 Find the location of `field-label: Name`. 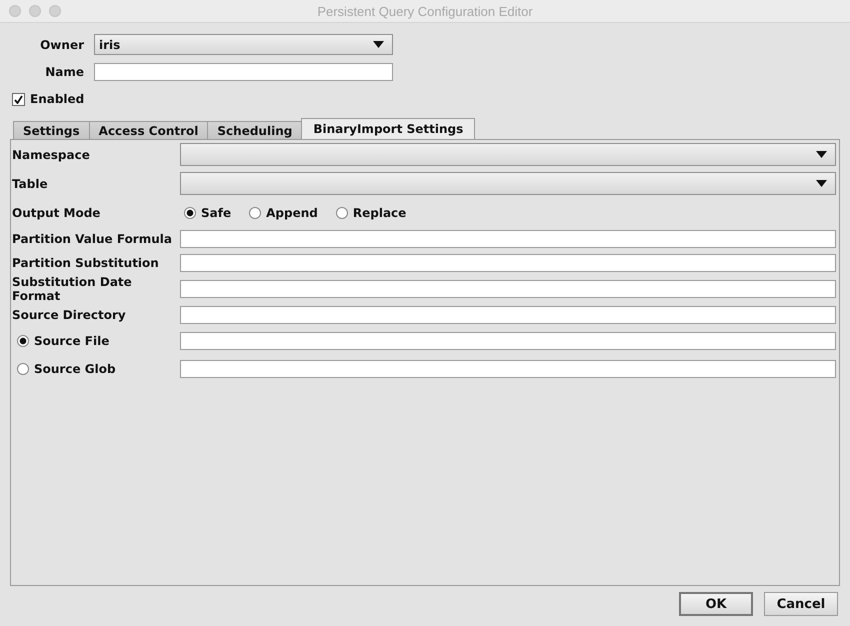

field-label: Name is located at coordinates (64, 71).